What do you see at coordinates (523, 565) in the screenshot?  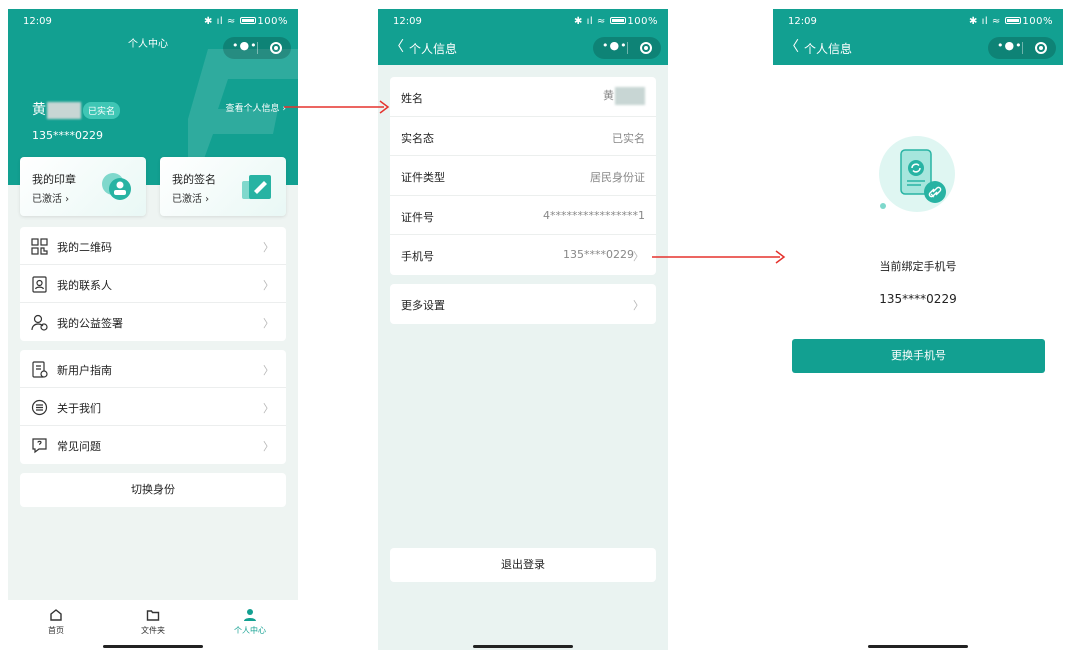 I see `logout-button: 退出登录` at bounding box center [523, 565].